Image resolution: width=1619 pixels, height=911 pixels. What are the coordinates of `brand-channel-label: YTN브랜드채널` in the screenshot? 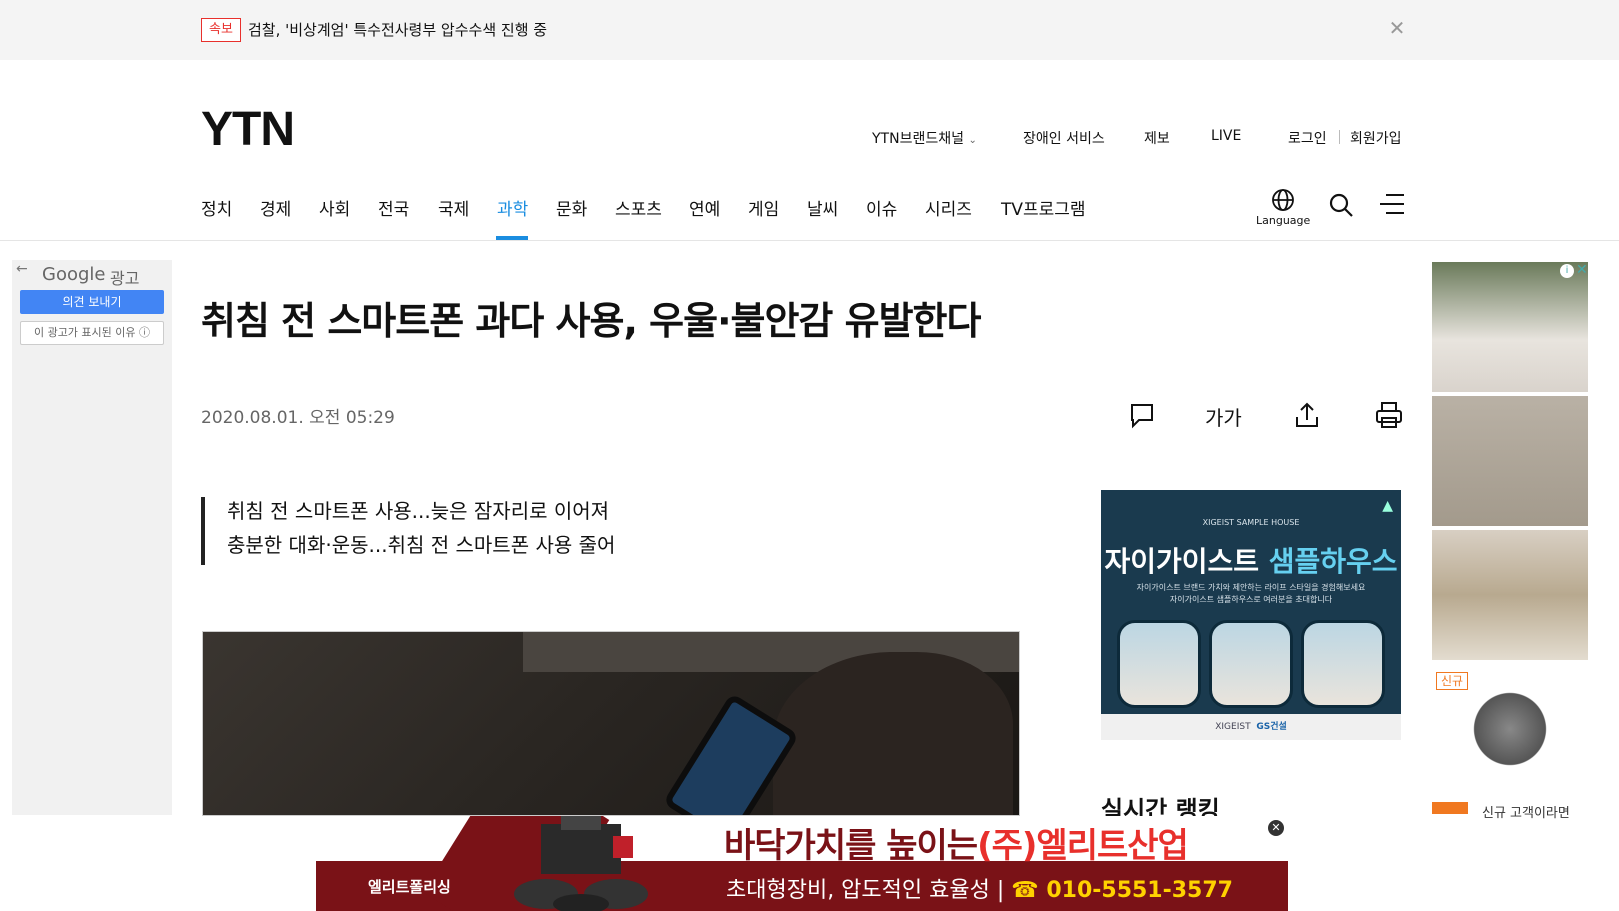 It's located at (918, 139).